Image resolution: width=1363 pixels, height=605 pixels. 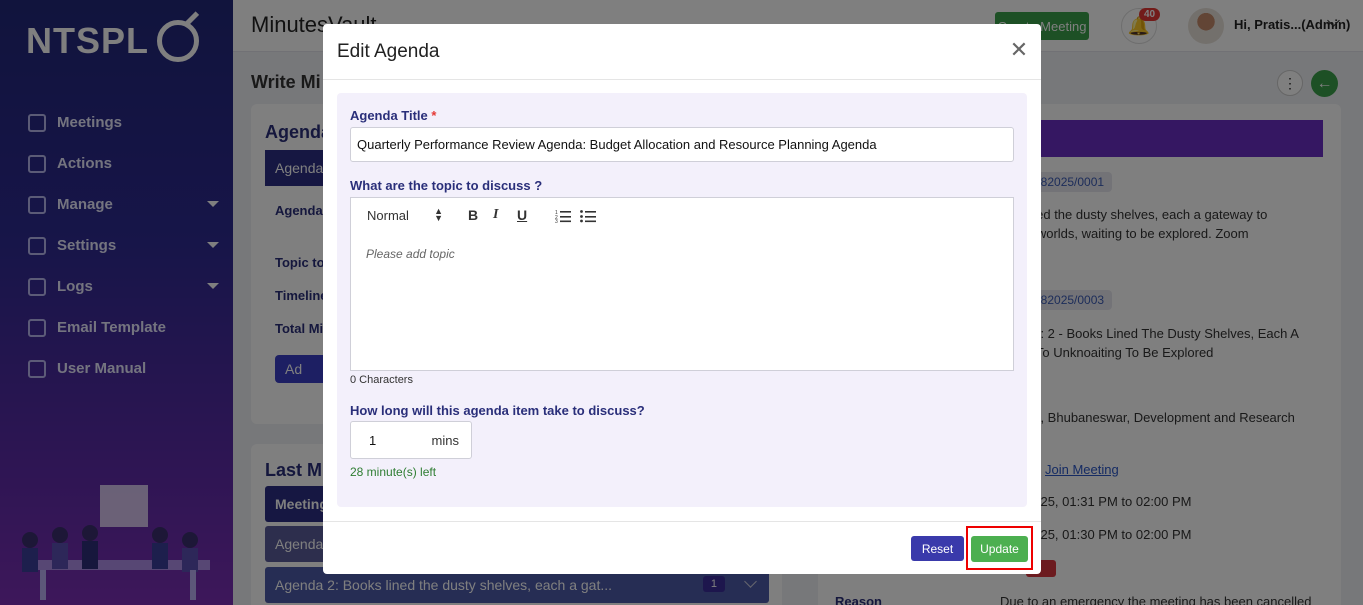 I want to click on editor-toolbar: Normal ▲ ▼ B I U 1 2 3, so click(x=682, y=216).